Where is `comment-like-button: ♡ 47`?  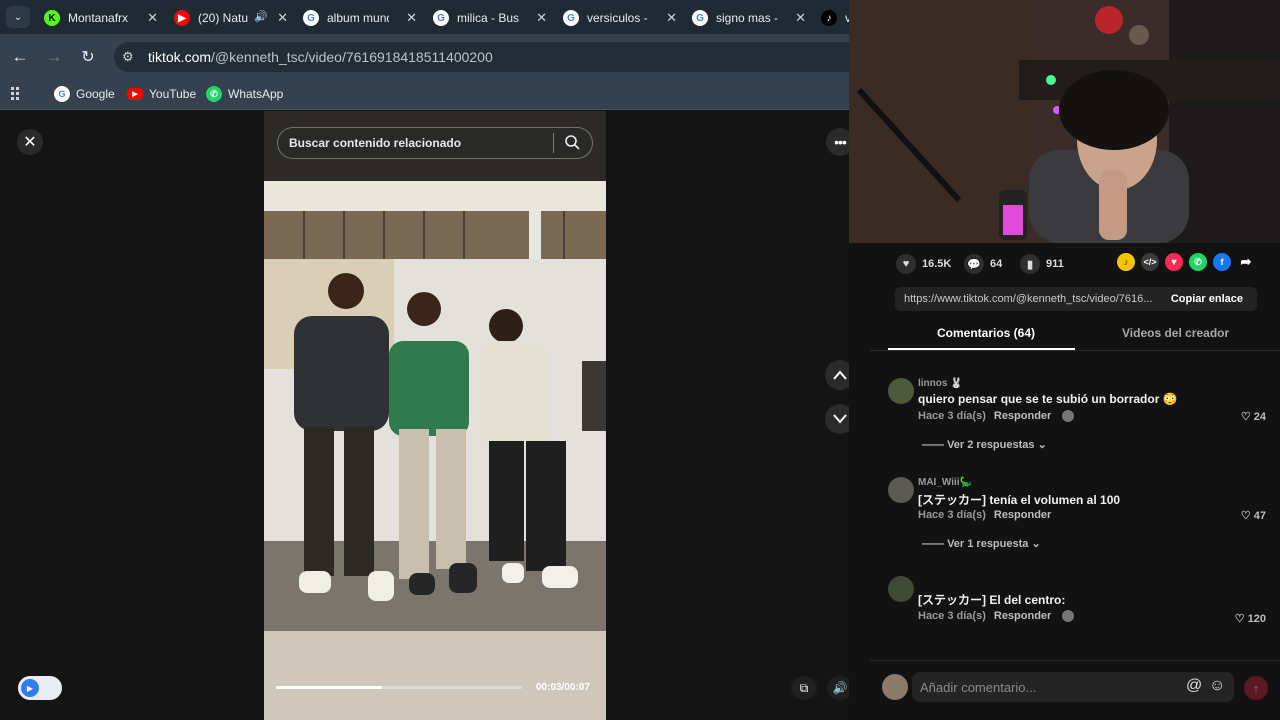
comment-like-button: ♡ 47 is located at coordinates (1253, 515).